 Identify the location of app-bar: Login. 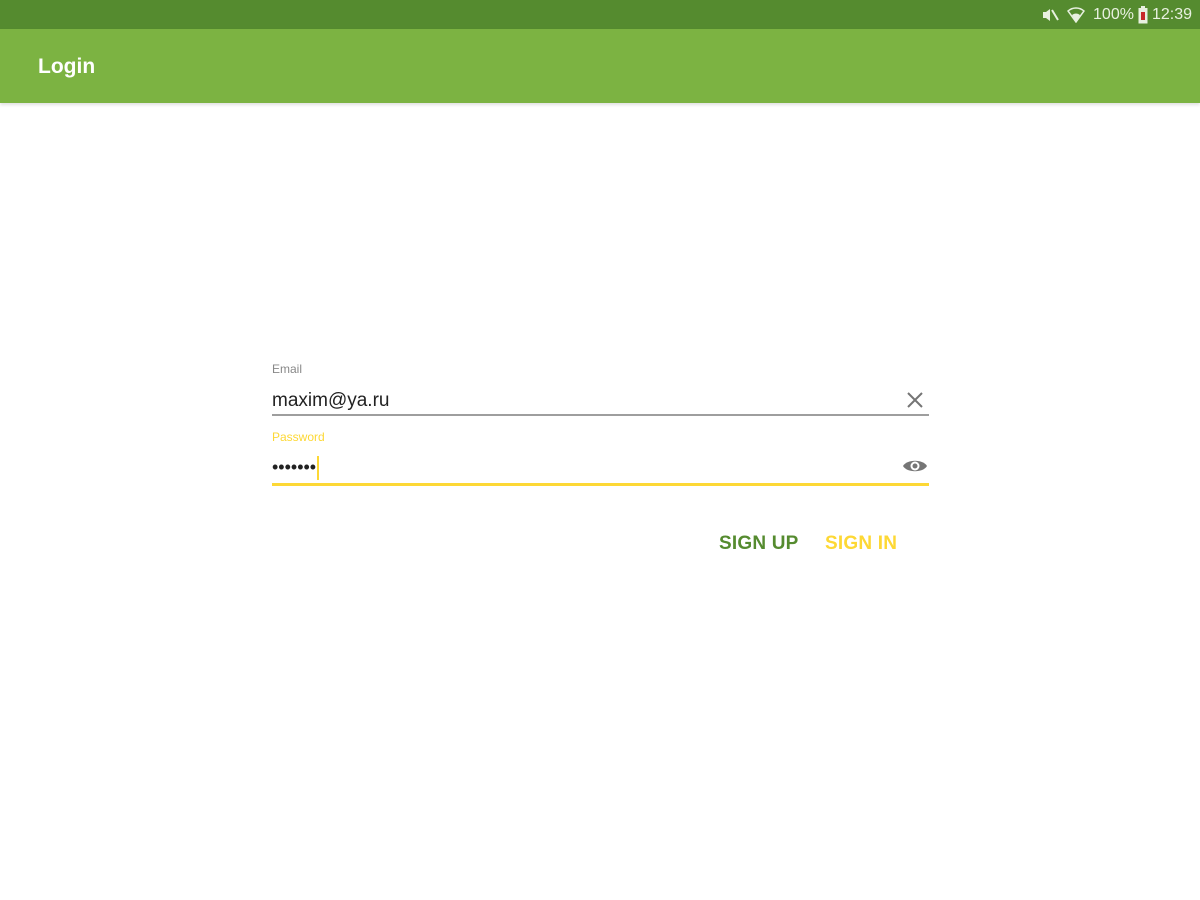
(600, 66).